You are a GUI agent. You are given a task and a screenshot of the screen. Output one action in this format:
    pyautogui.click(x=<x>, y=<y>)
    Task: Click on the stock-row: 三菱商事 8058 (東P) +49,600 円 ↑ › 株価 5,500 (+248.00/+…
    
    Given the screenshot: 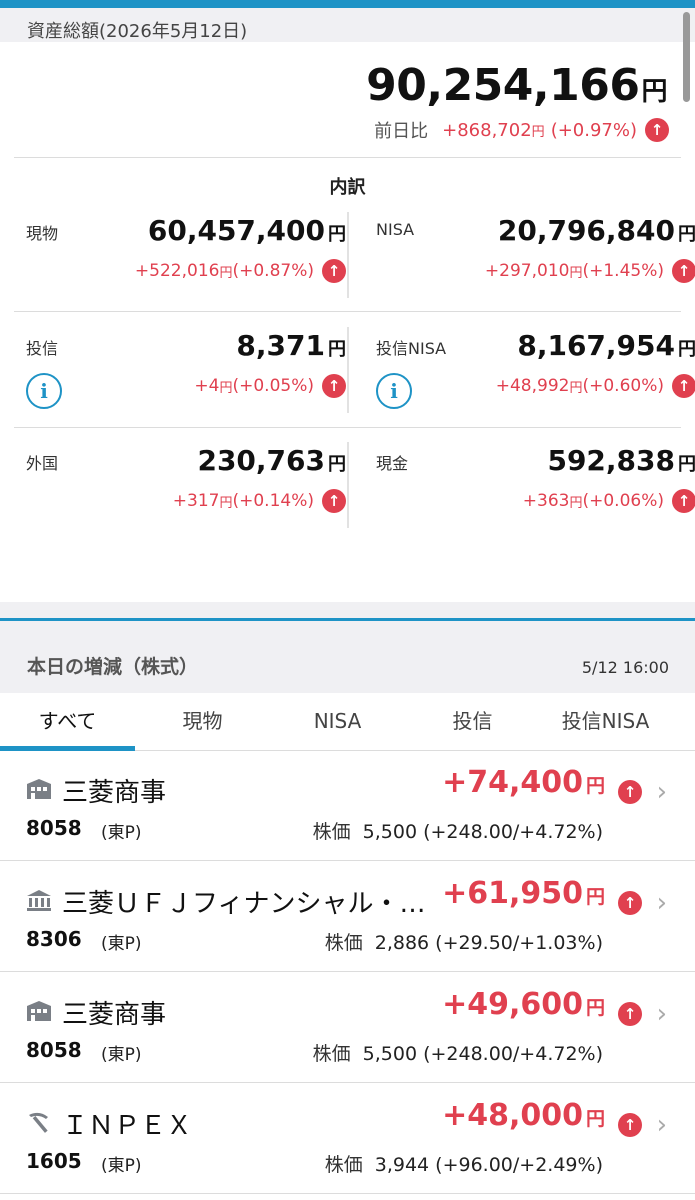 What is the action you would take?
    pyautogui.click(x=347, y=1027)
    